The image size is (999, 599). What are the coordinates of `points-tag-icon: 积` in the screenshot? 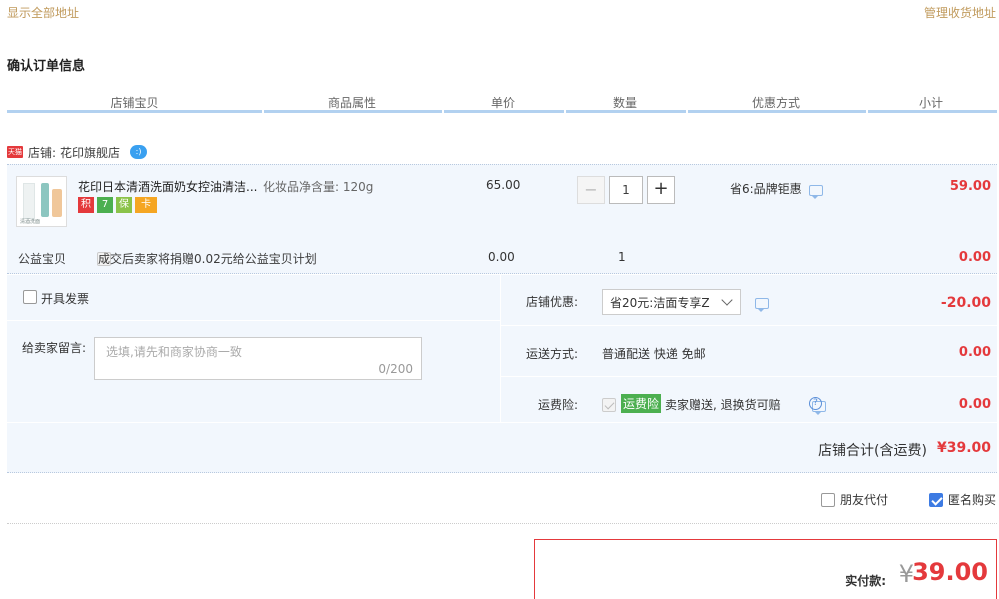 It's located at (86, 205).